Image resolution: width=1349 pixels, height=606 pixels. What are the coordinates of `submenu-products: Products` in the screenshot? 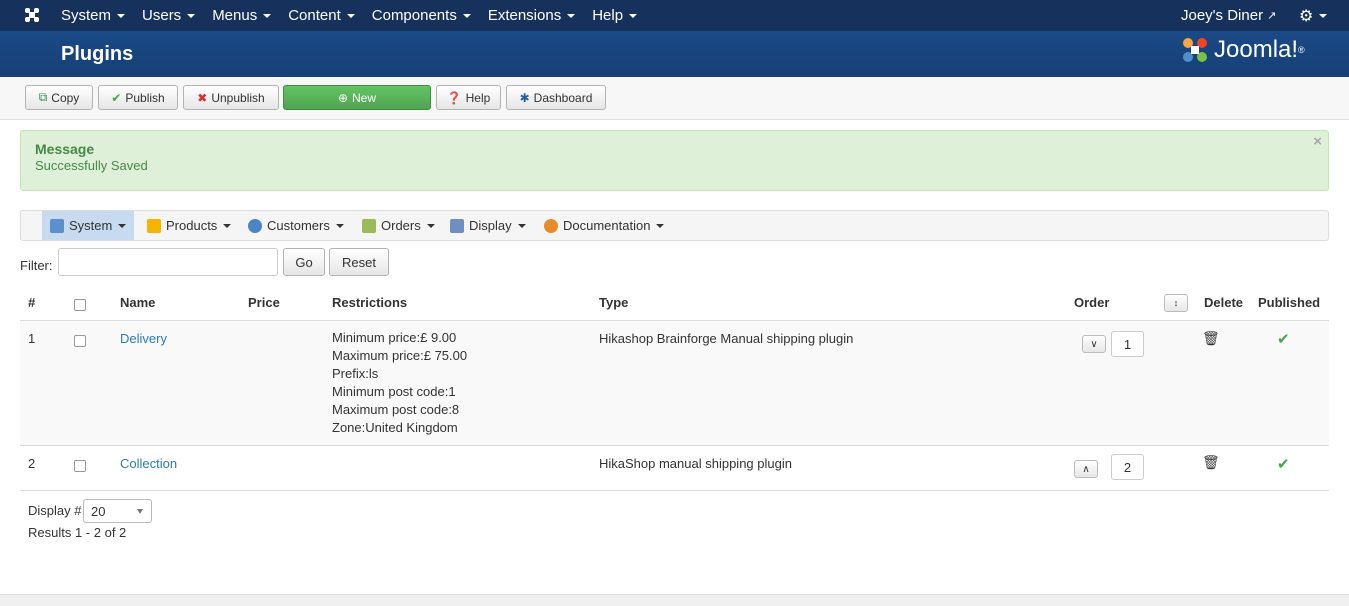 It's located at (189, 225).